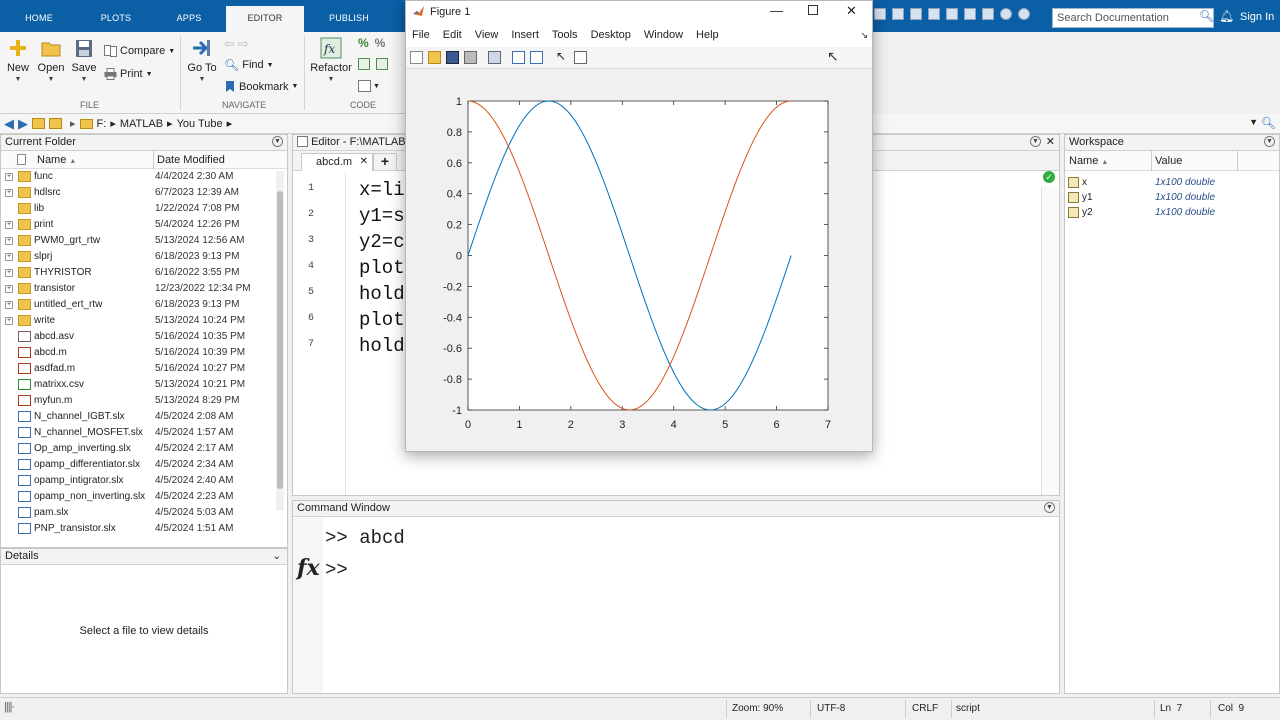 This screenshot has width=1280, height=720. Describe the element at coordinates (1050, 142) in the screenshot. I see `close-editor-icon: ✕` at that location.